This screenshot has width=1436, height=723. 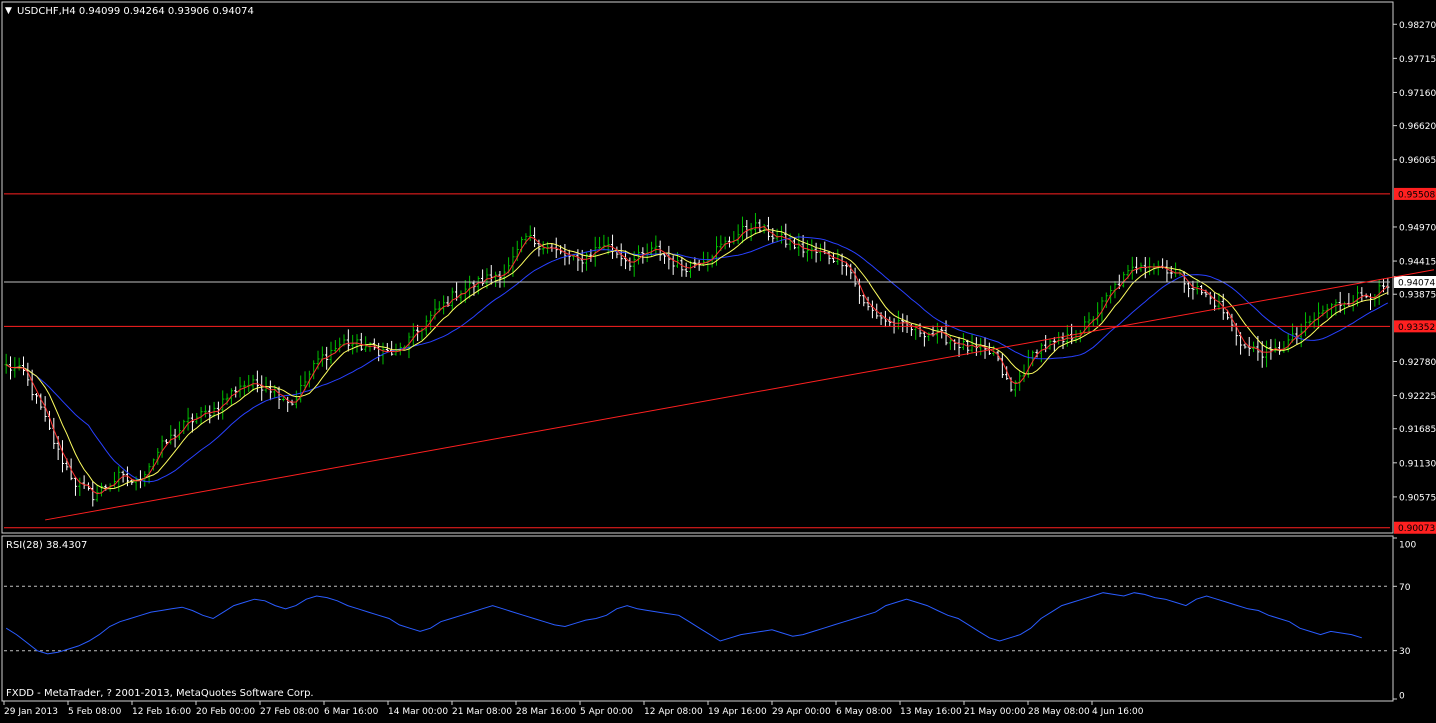 I want to click on horizontal-line-label: 0.95508, so click(x=1416, y=195).